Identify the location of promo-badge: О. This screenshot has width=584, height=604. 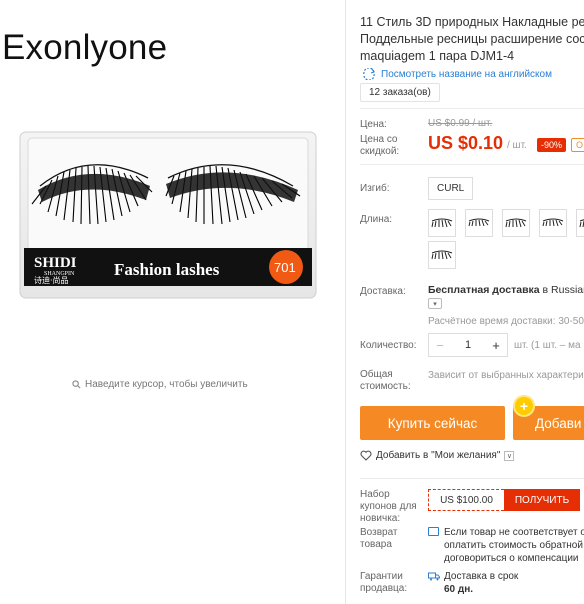
(577, 145).